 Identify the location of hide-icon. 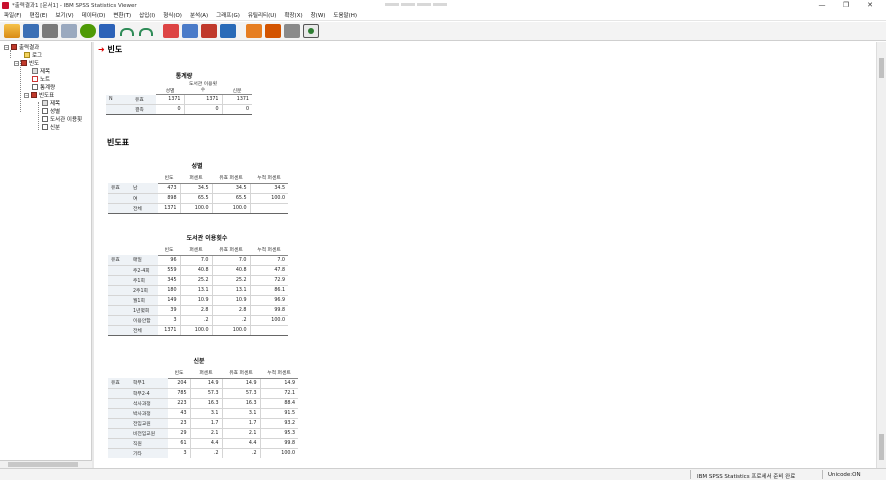
(292, 31).